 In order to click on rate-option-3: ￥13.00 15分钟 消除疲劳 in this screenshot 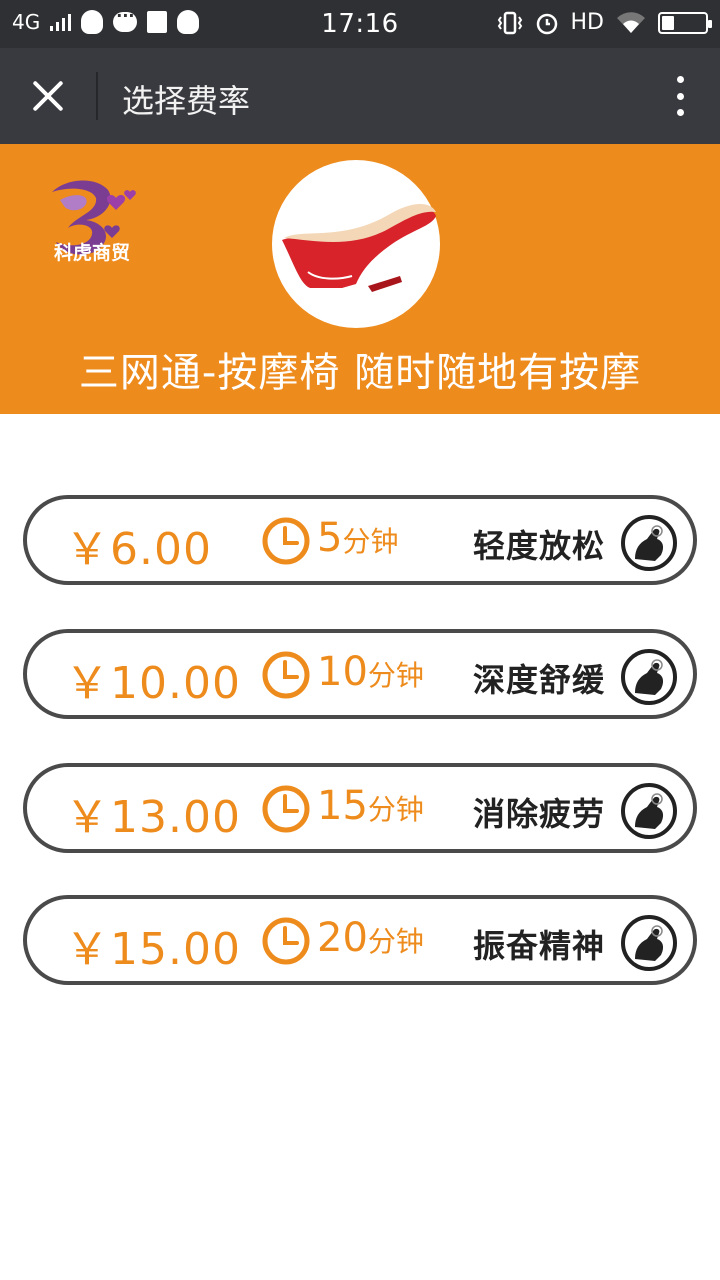, I will do `click(360, 808)`.